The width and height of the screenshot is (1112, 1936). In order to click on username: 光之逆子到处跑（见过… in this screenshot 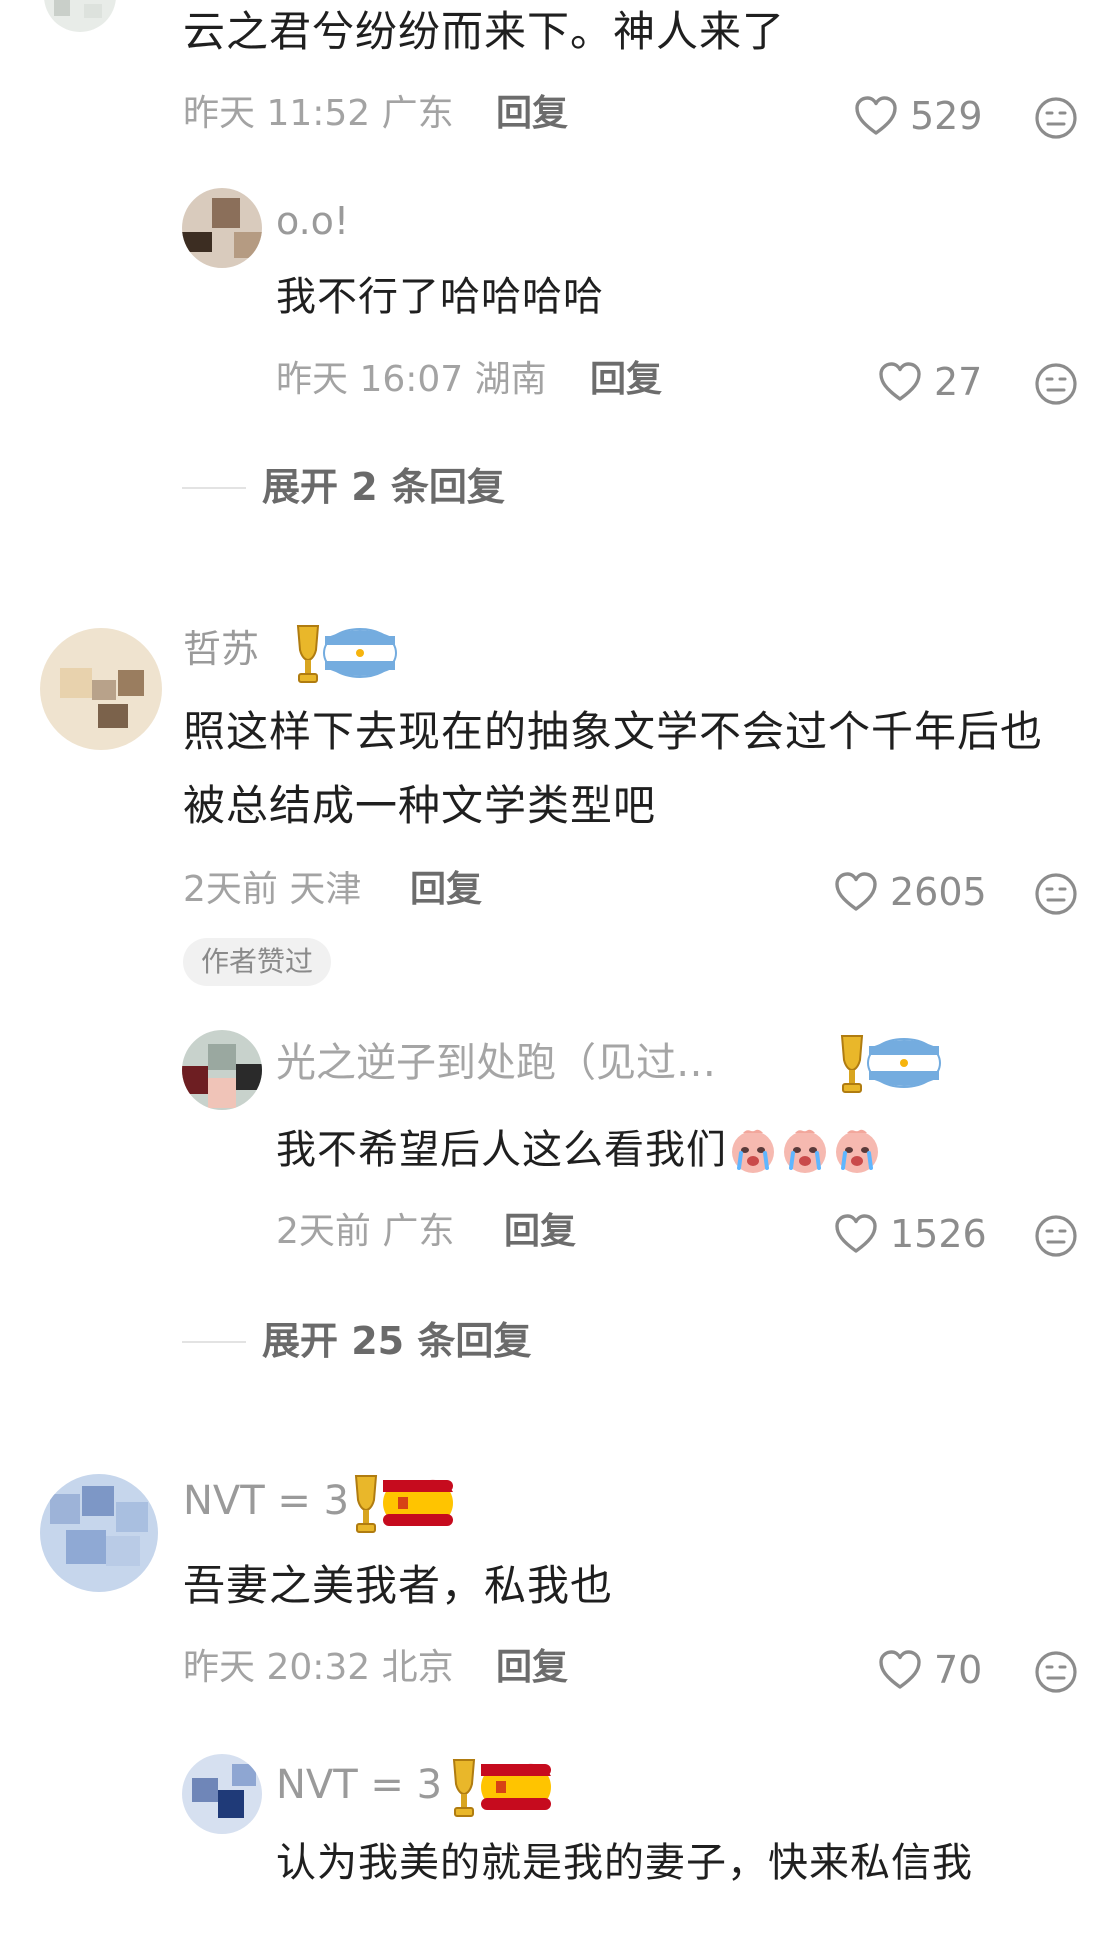, I will do `click(496, 1063)`.